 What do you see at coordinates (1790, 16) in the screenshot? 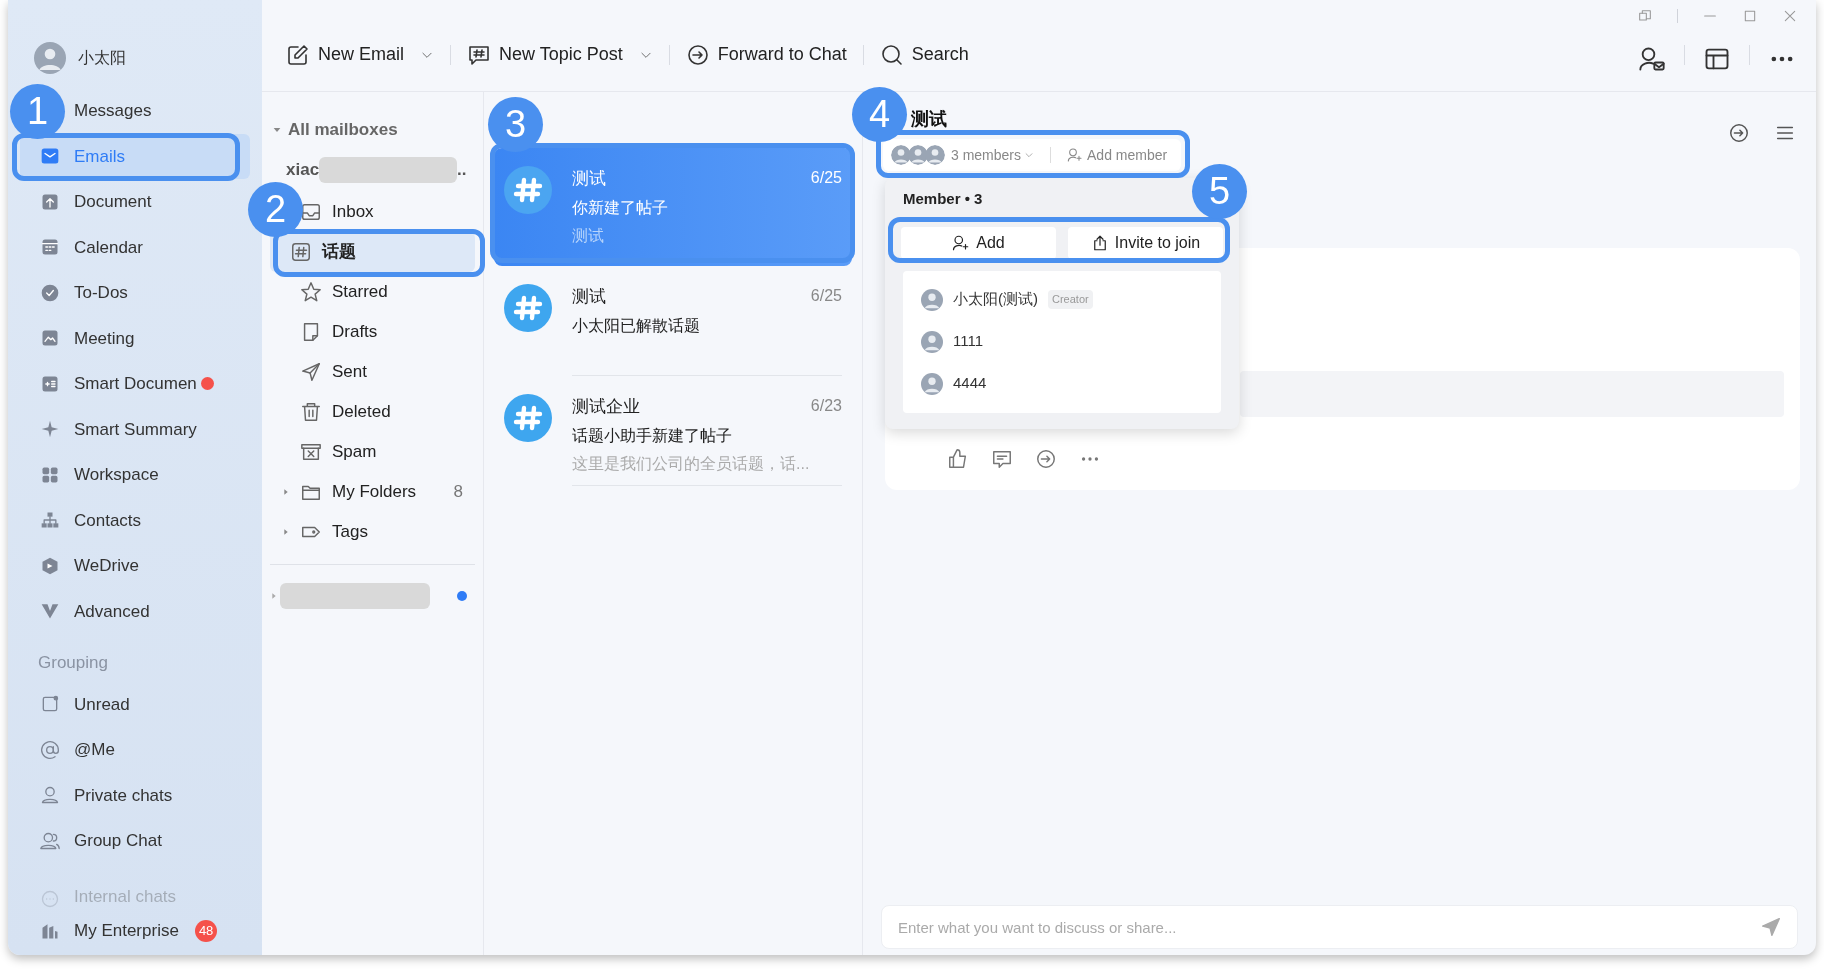
I see `close-icon` at bounding box center [1790, 16].